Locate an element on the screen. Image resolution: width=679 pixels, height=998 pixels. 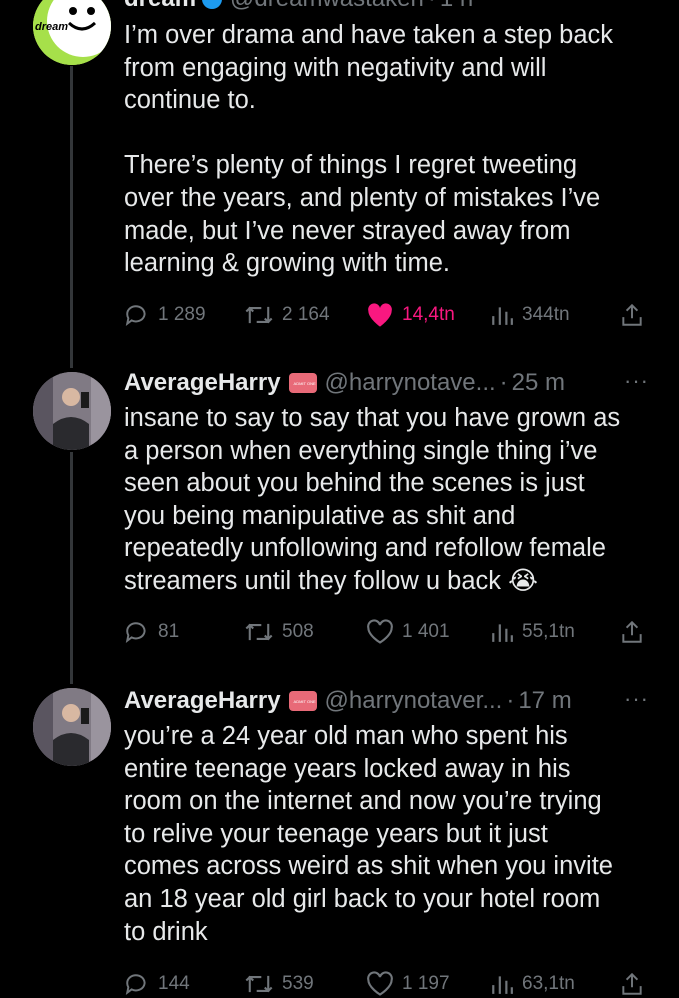
retweet-button: 2 164 is located at coordinates (287, 315).